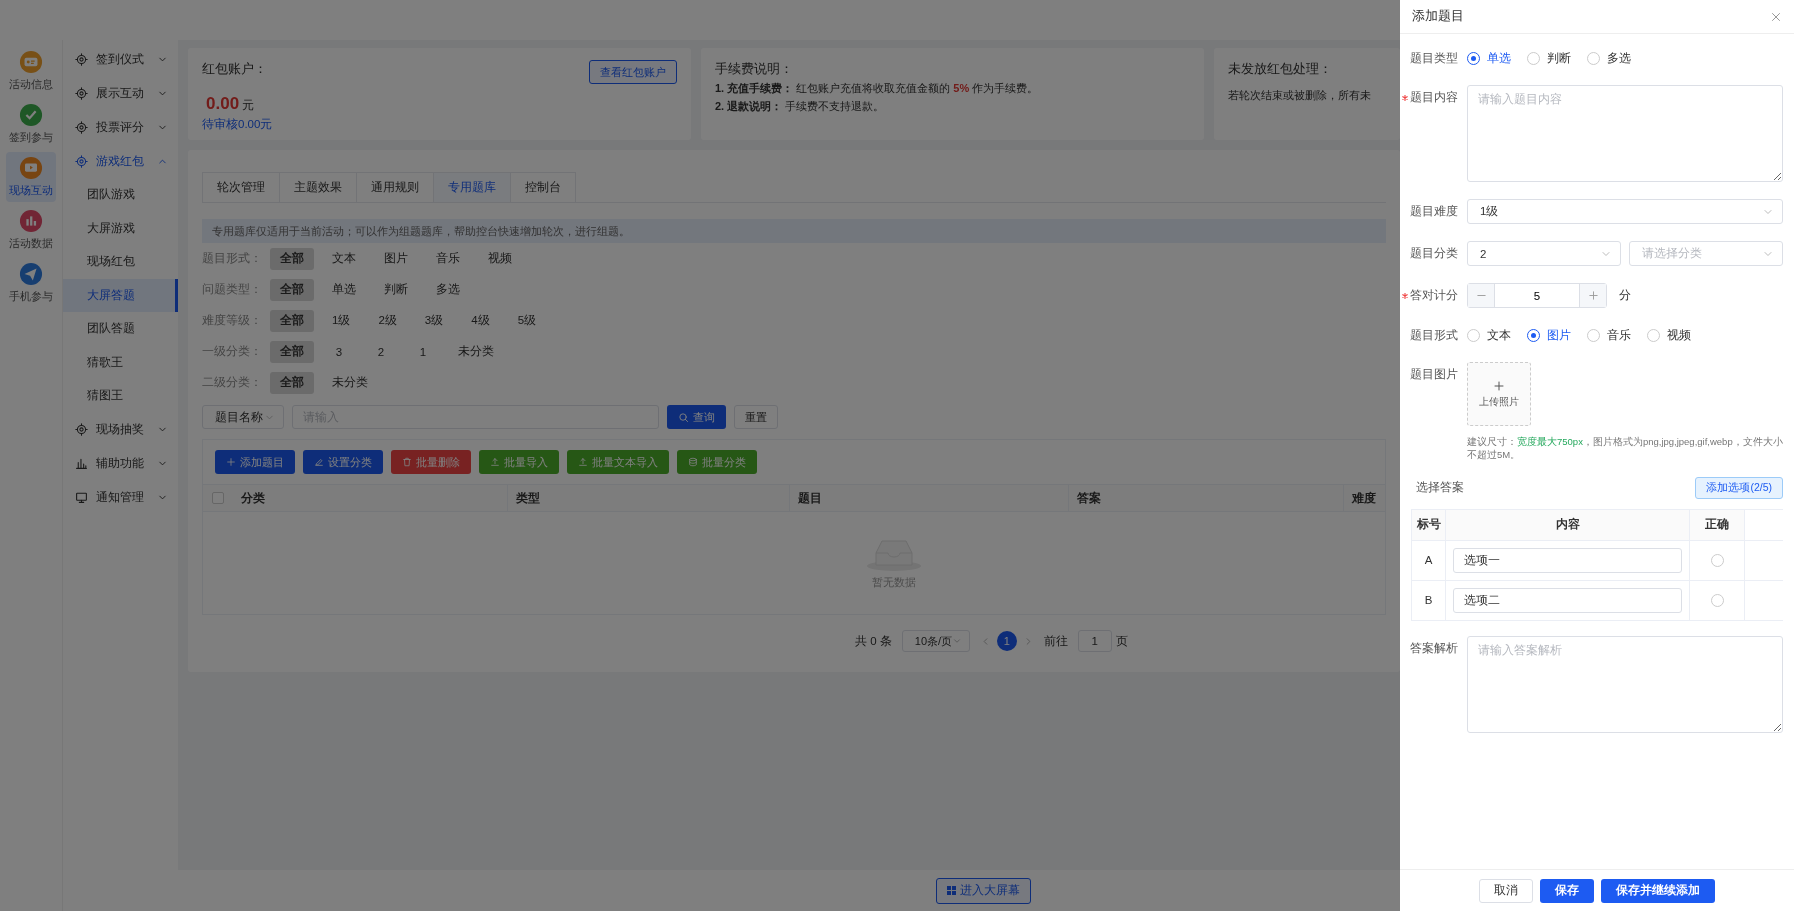  Describe the element at coordinates (696, 417) in the screenshot. I see `search-button: 查询` at that location.